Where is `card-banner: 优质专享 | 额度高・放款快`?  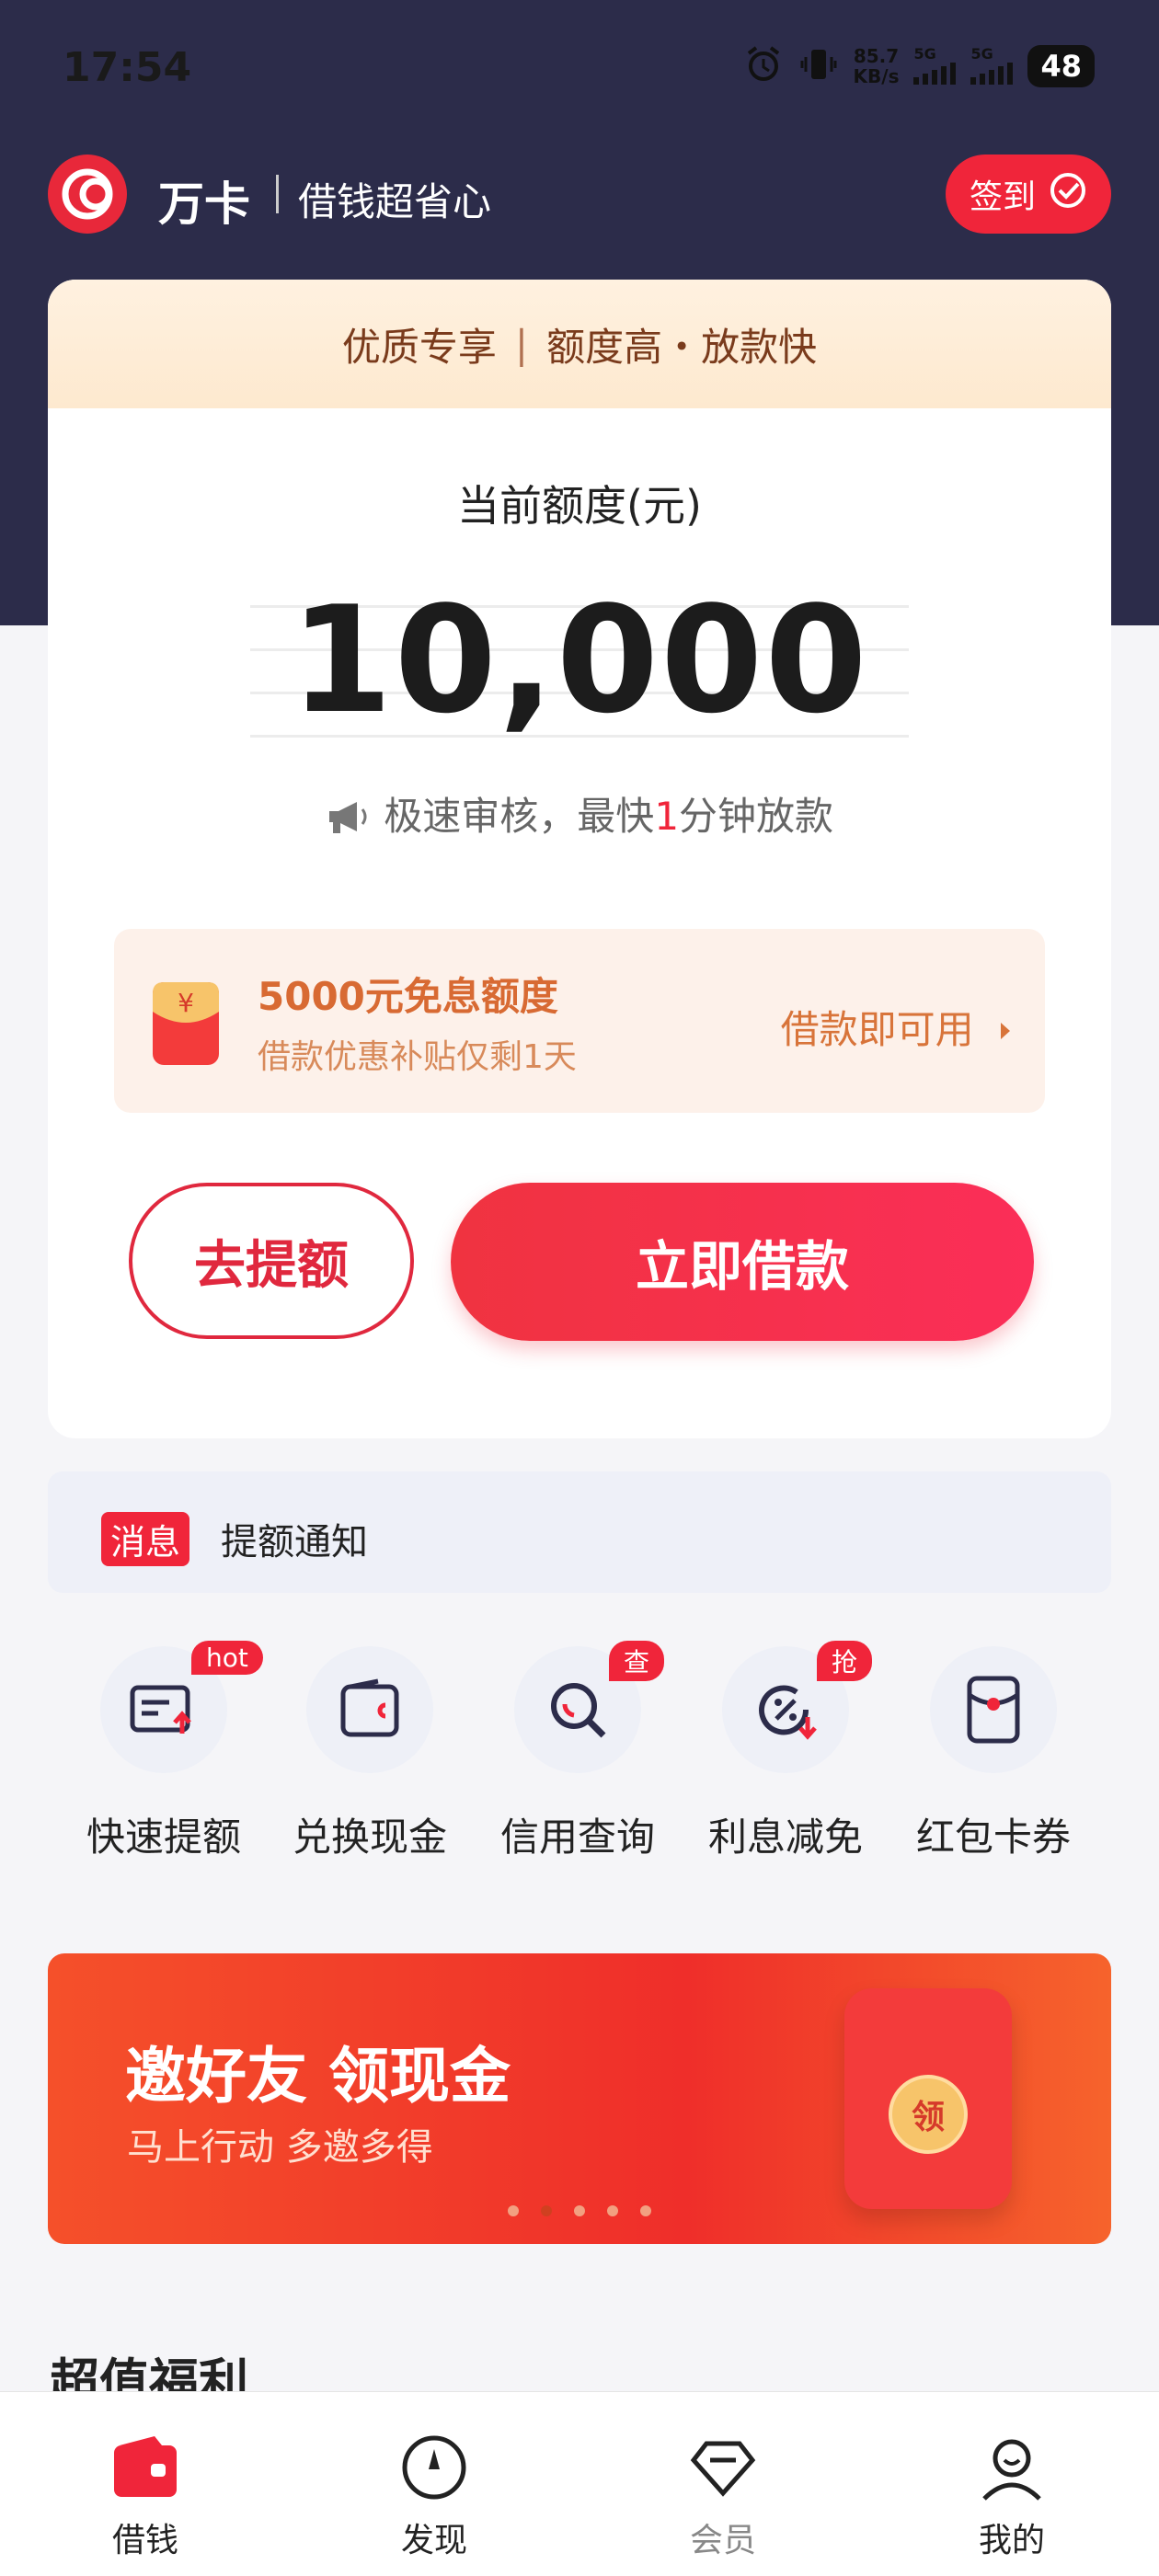
card-banner: 优质专享 | 额度高・放款快 is located at coordinates (579, 344).